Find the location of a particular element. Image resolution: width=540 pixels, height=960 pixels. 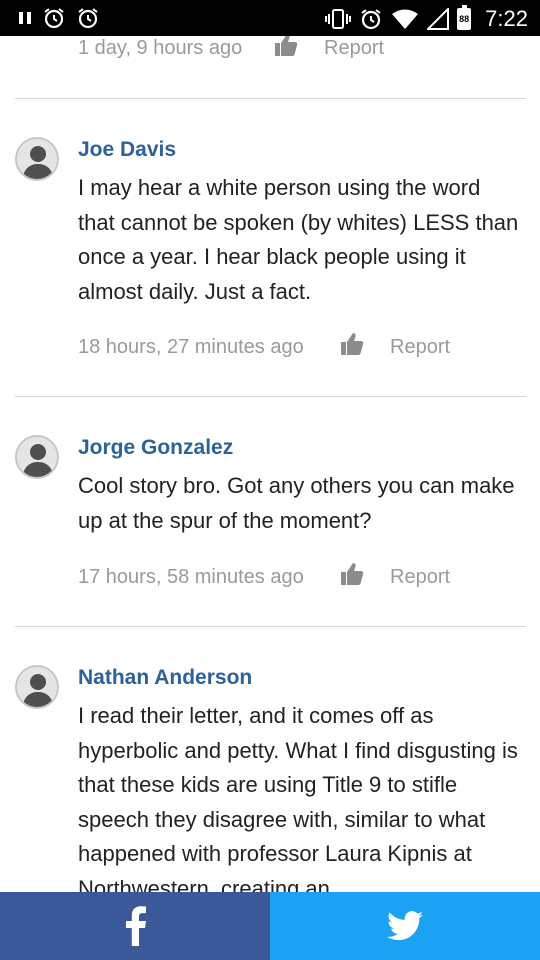

signal-icon is located at coordinates (438, 19).